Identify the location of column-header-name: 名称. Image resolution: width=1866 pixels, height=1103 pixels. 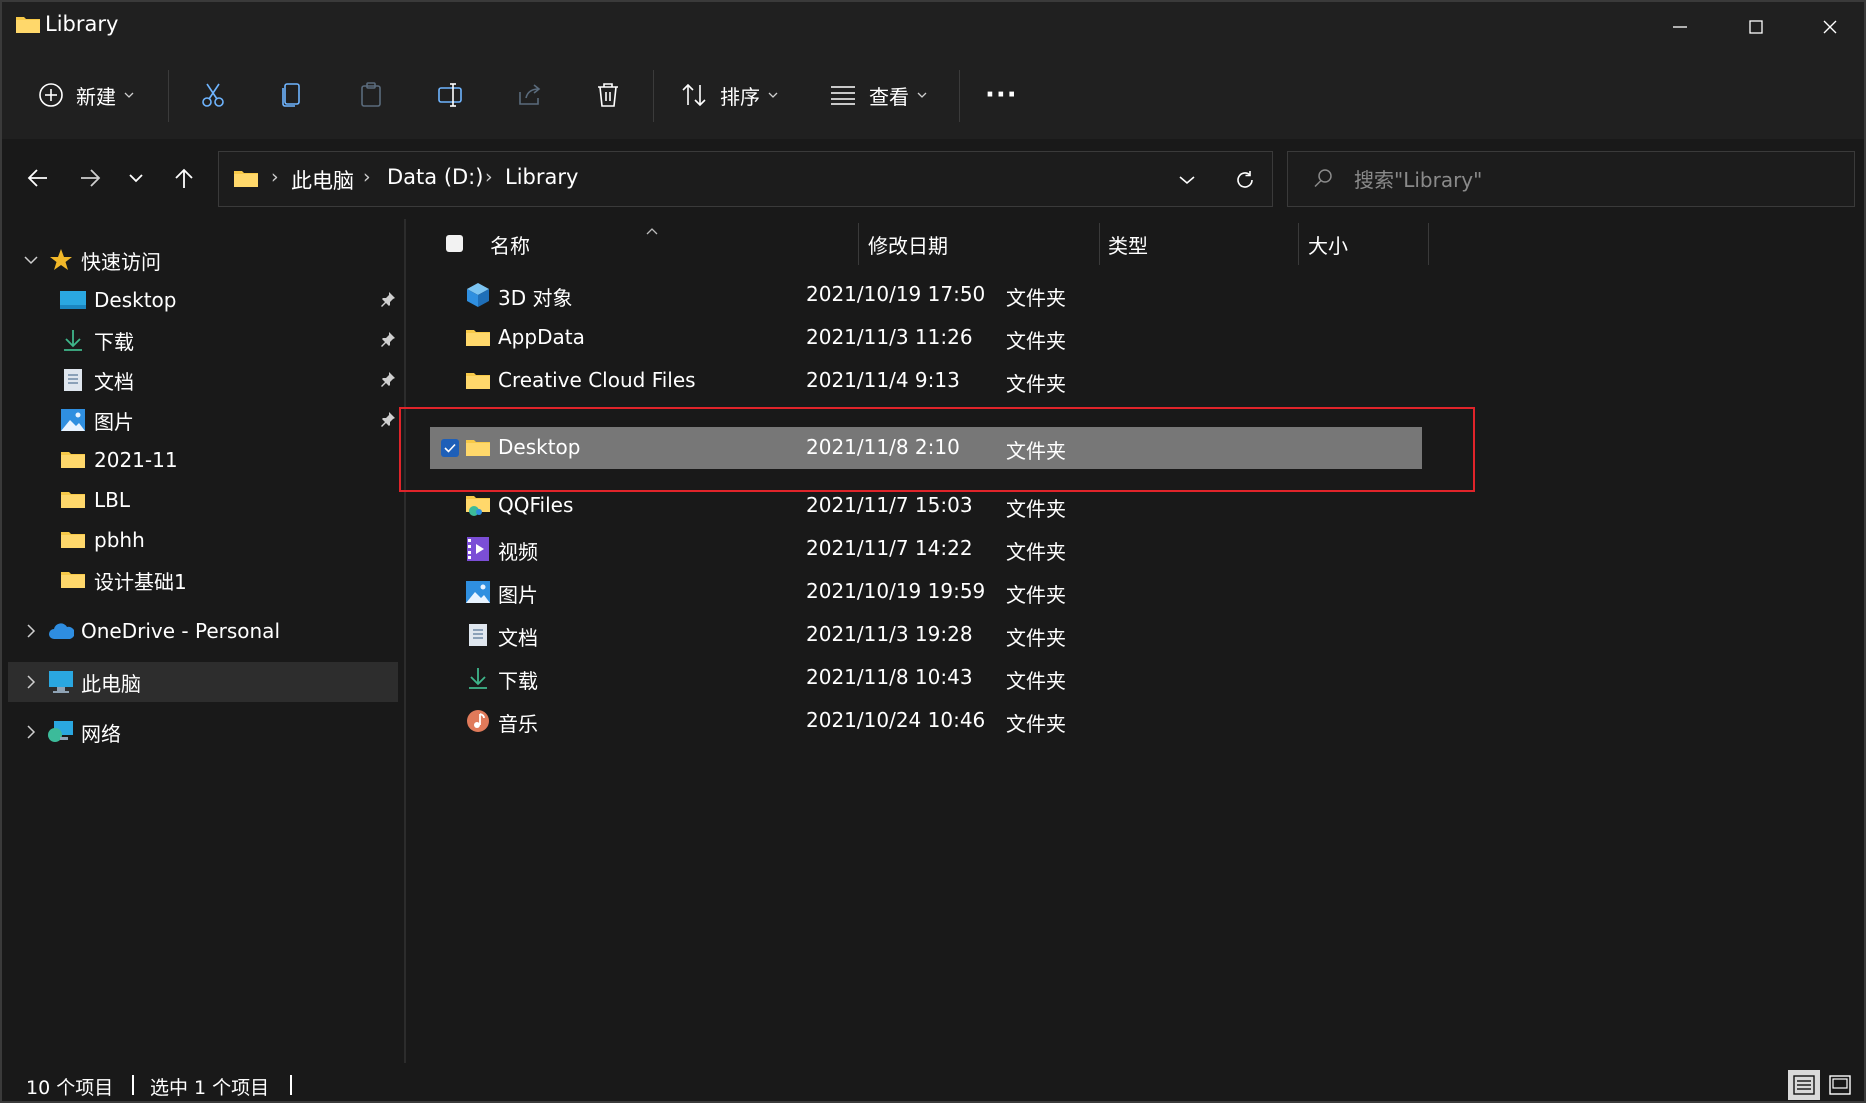
(620, 244).